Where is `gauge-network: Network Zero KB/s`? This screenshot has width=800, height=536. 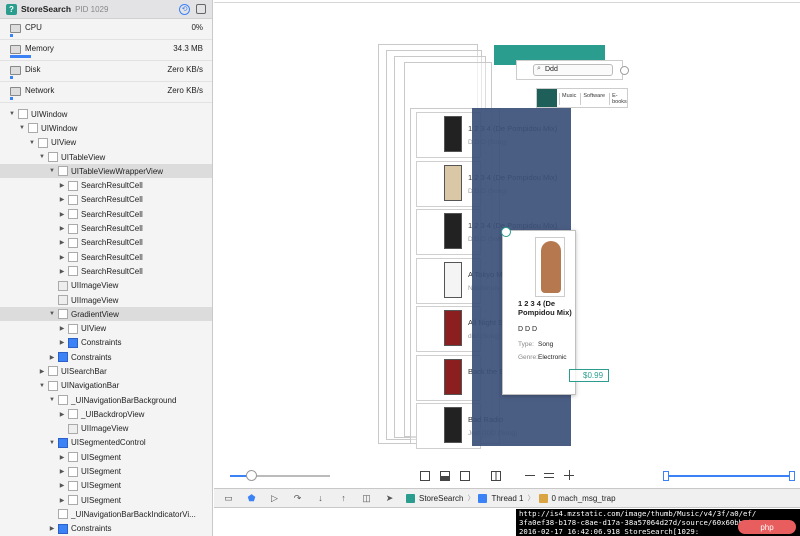 gauge-network: Network Zero KB/s is located at coordinates (106, 92).